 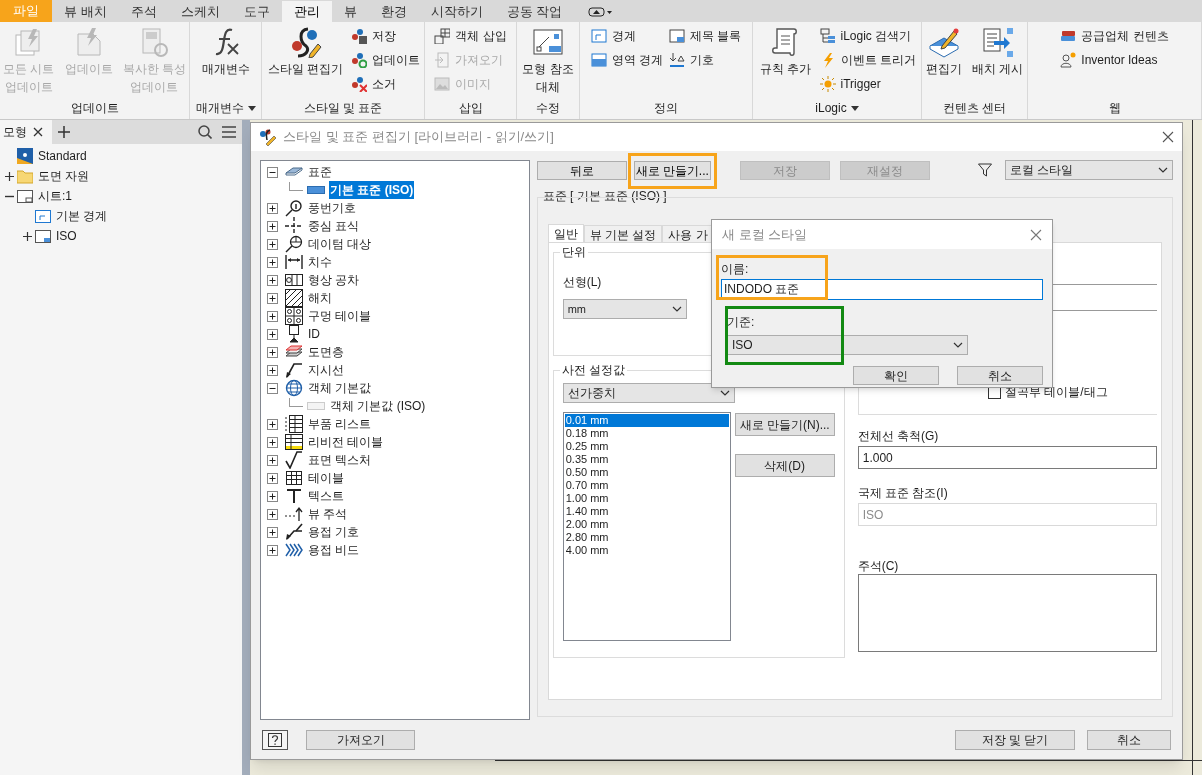 I want to click on toolbar-button: 뒤로, so click(x=581, y=170).